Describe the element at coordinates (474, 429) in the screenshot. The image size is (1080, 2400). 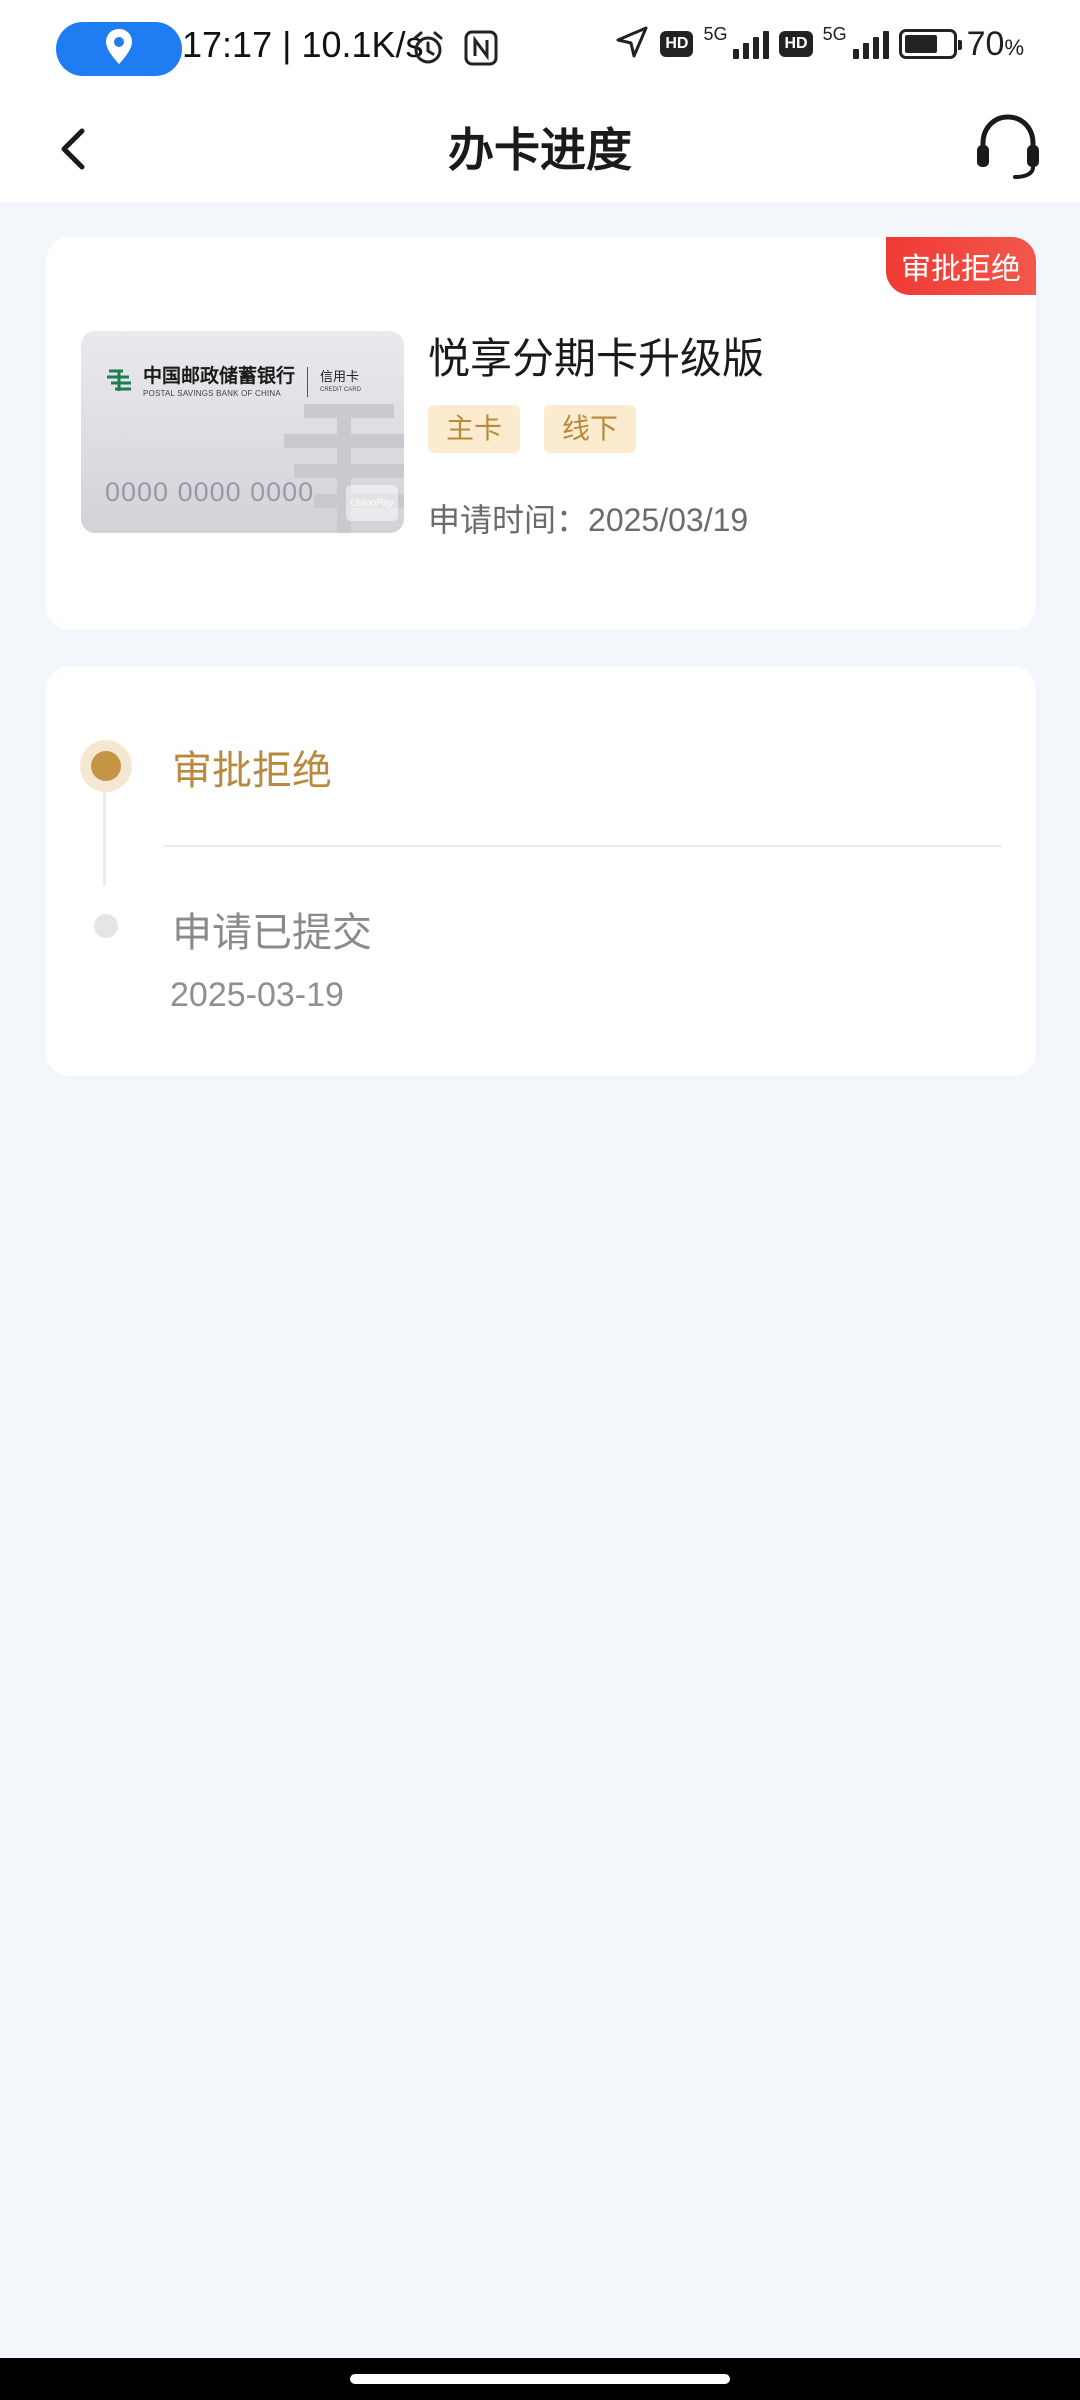
I see `tag-main-card: 主卡` at that location.